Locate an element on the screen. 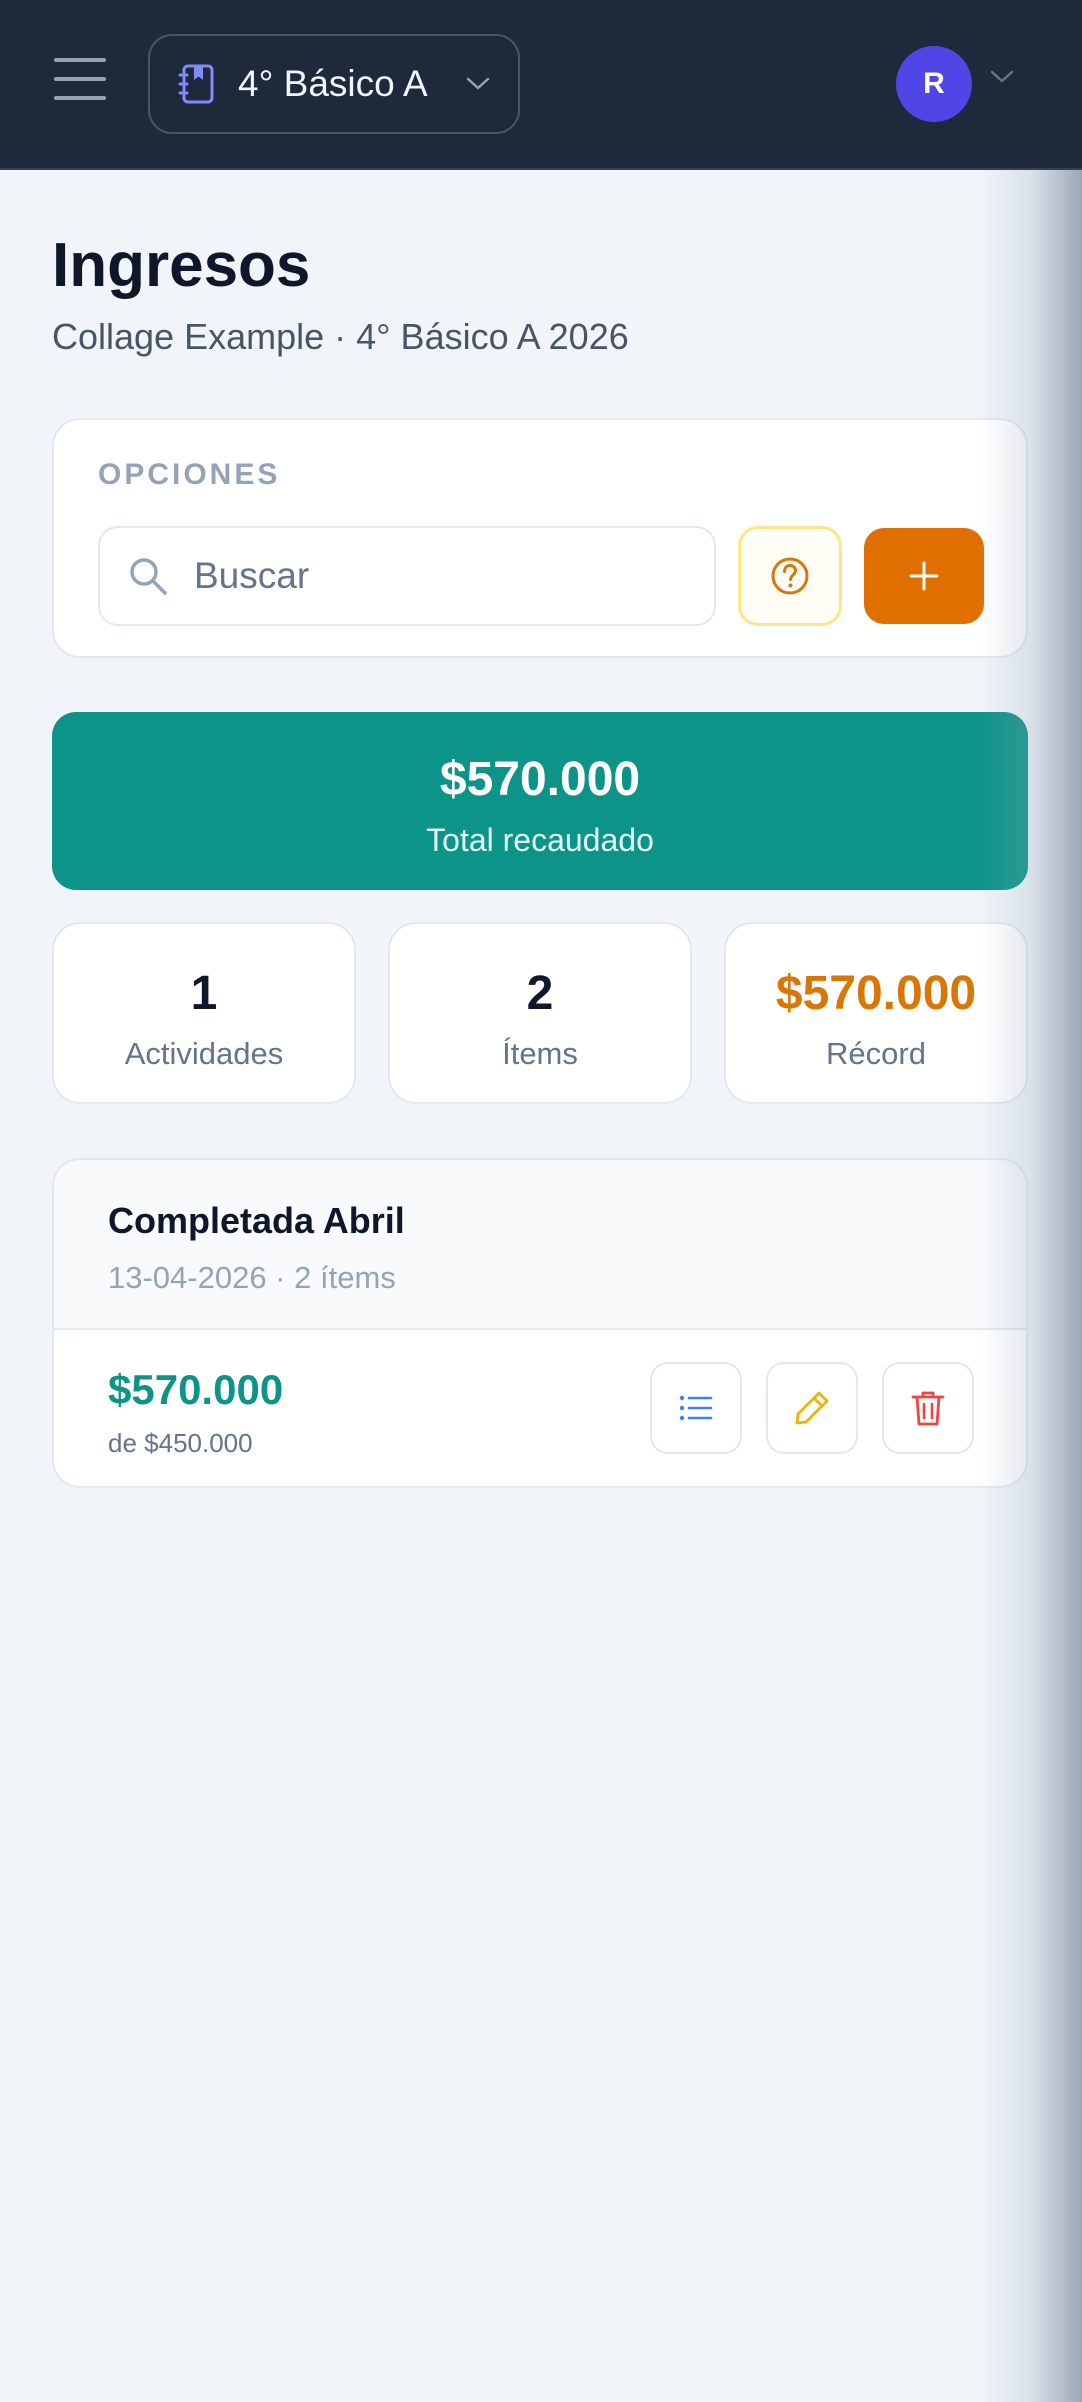 This screenshot has width=1082, height=2402. stat-label: Ítems is located at coordinates (540, 1053).